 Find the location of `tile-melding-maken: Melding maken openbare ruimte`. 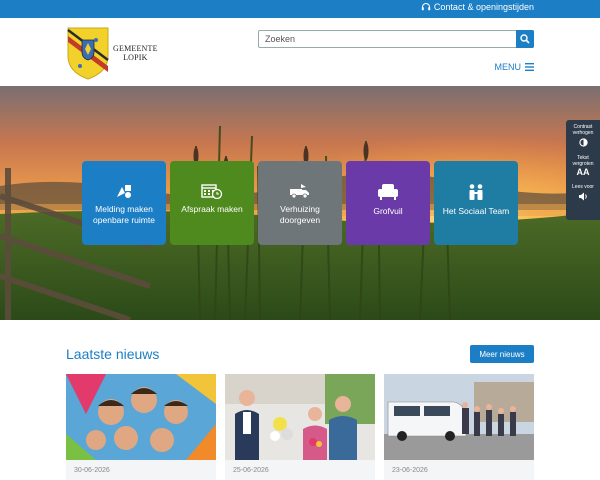

tile-melding-maken: Melding maken openbare ruimte is located at coordinates (124, 203).